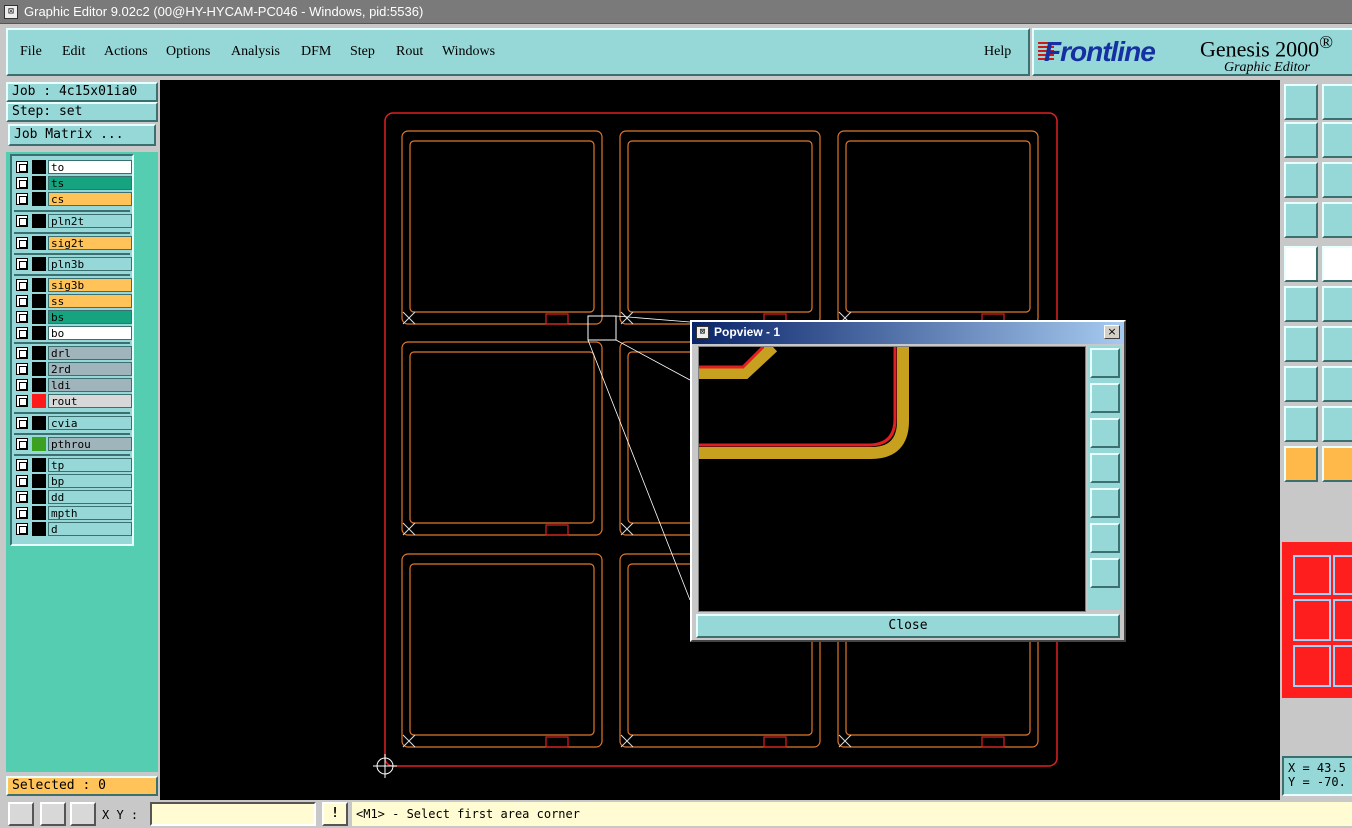 The image size is (1352, 828). Describe the element at coordinates (90, 183) in the screenshot. I see `layer-name: ts` at that location.